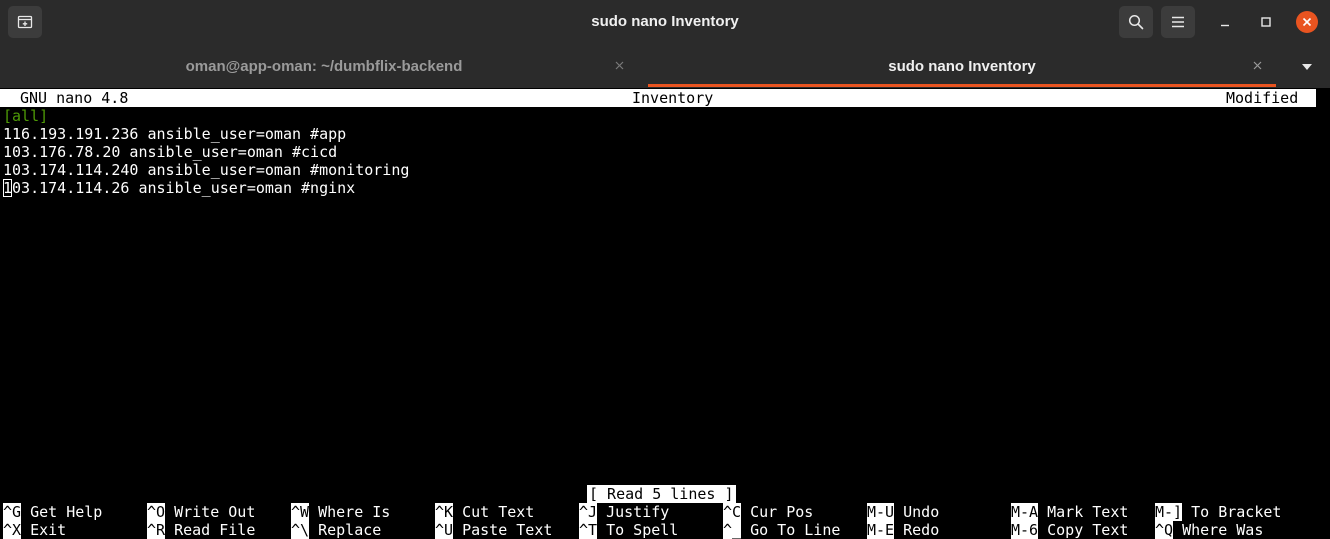  Describe the element at coordinates (588, 530) in the screenshot. I see `shortcut-key: ^T` at that location.